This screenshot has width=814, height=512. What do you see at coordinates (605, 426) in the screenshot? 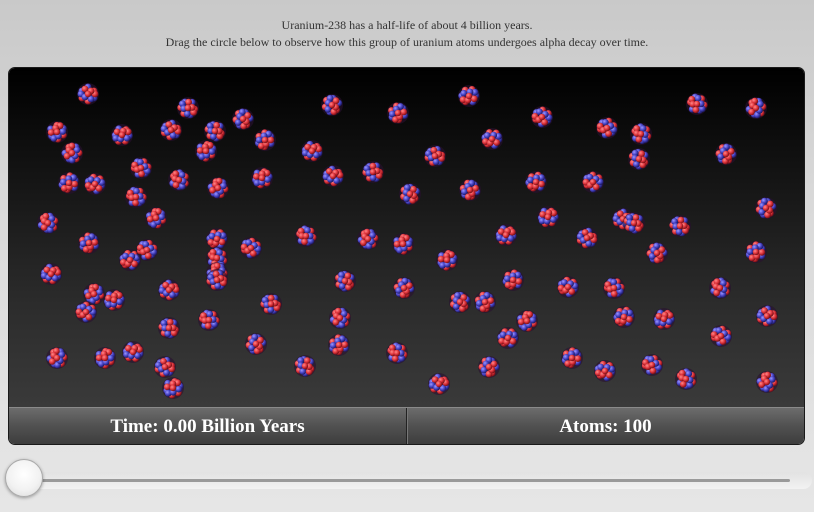
I see `atoms-readout: Atoms: 100` at bounding box center [605, 426].